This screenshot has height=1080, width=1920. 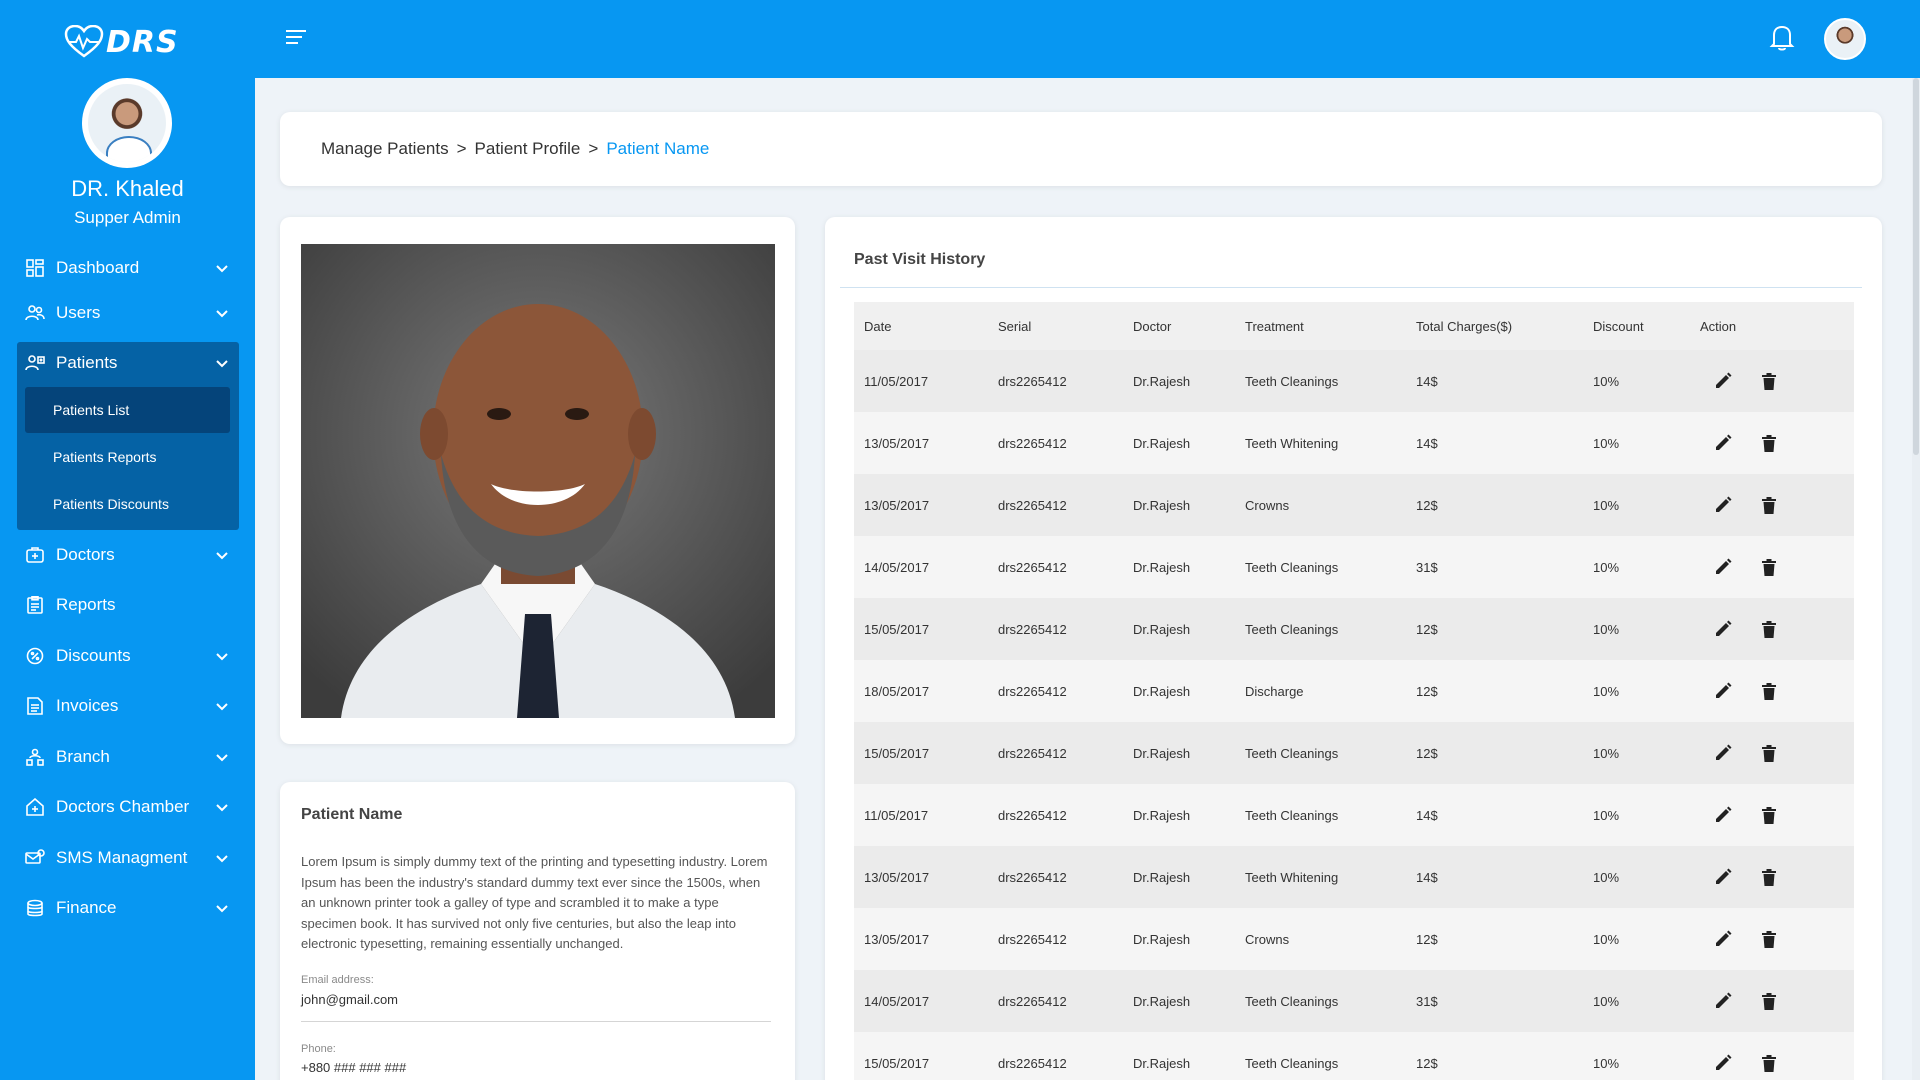 What do you see at coordinates (385, 149) in the screenshot?
I see `breadcrumb-manage-patients: Manage Patients` at bounding box center [385, 149].